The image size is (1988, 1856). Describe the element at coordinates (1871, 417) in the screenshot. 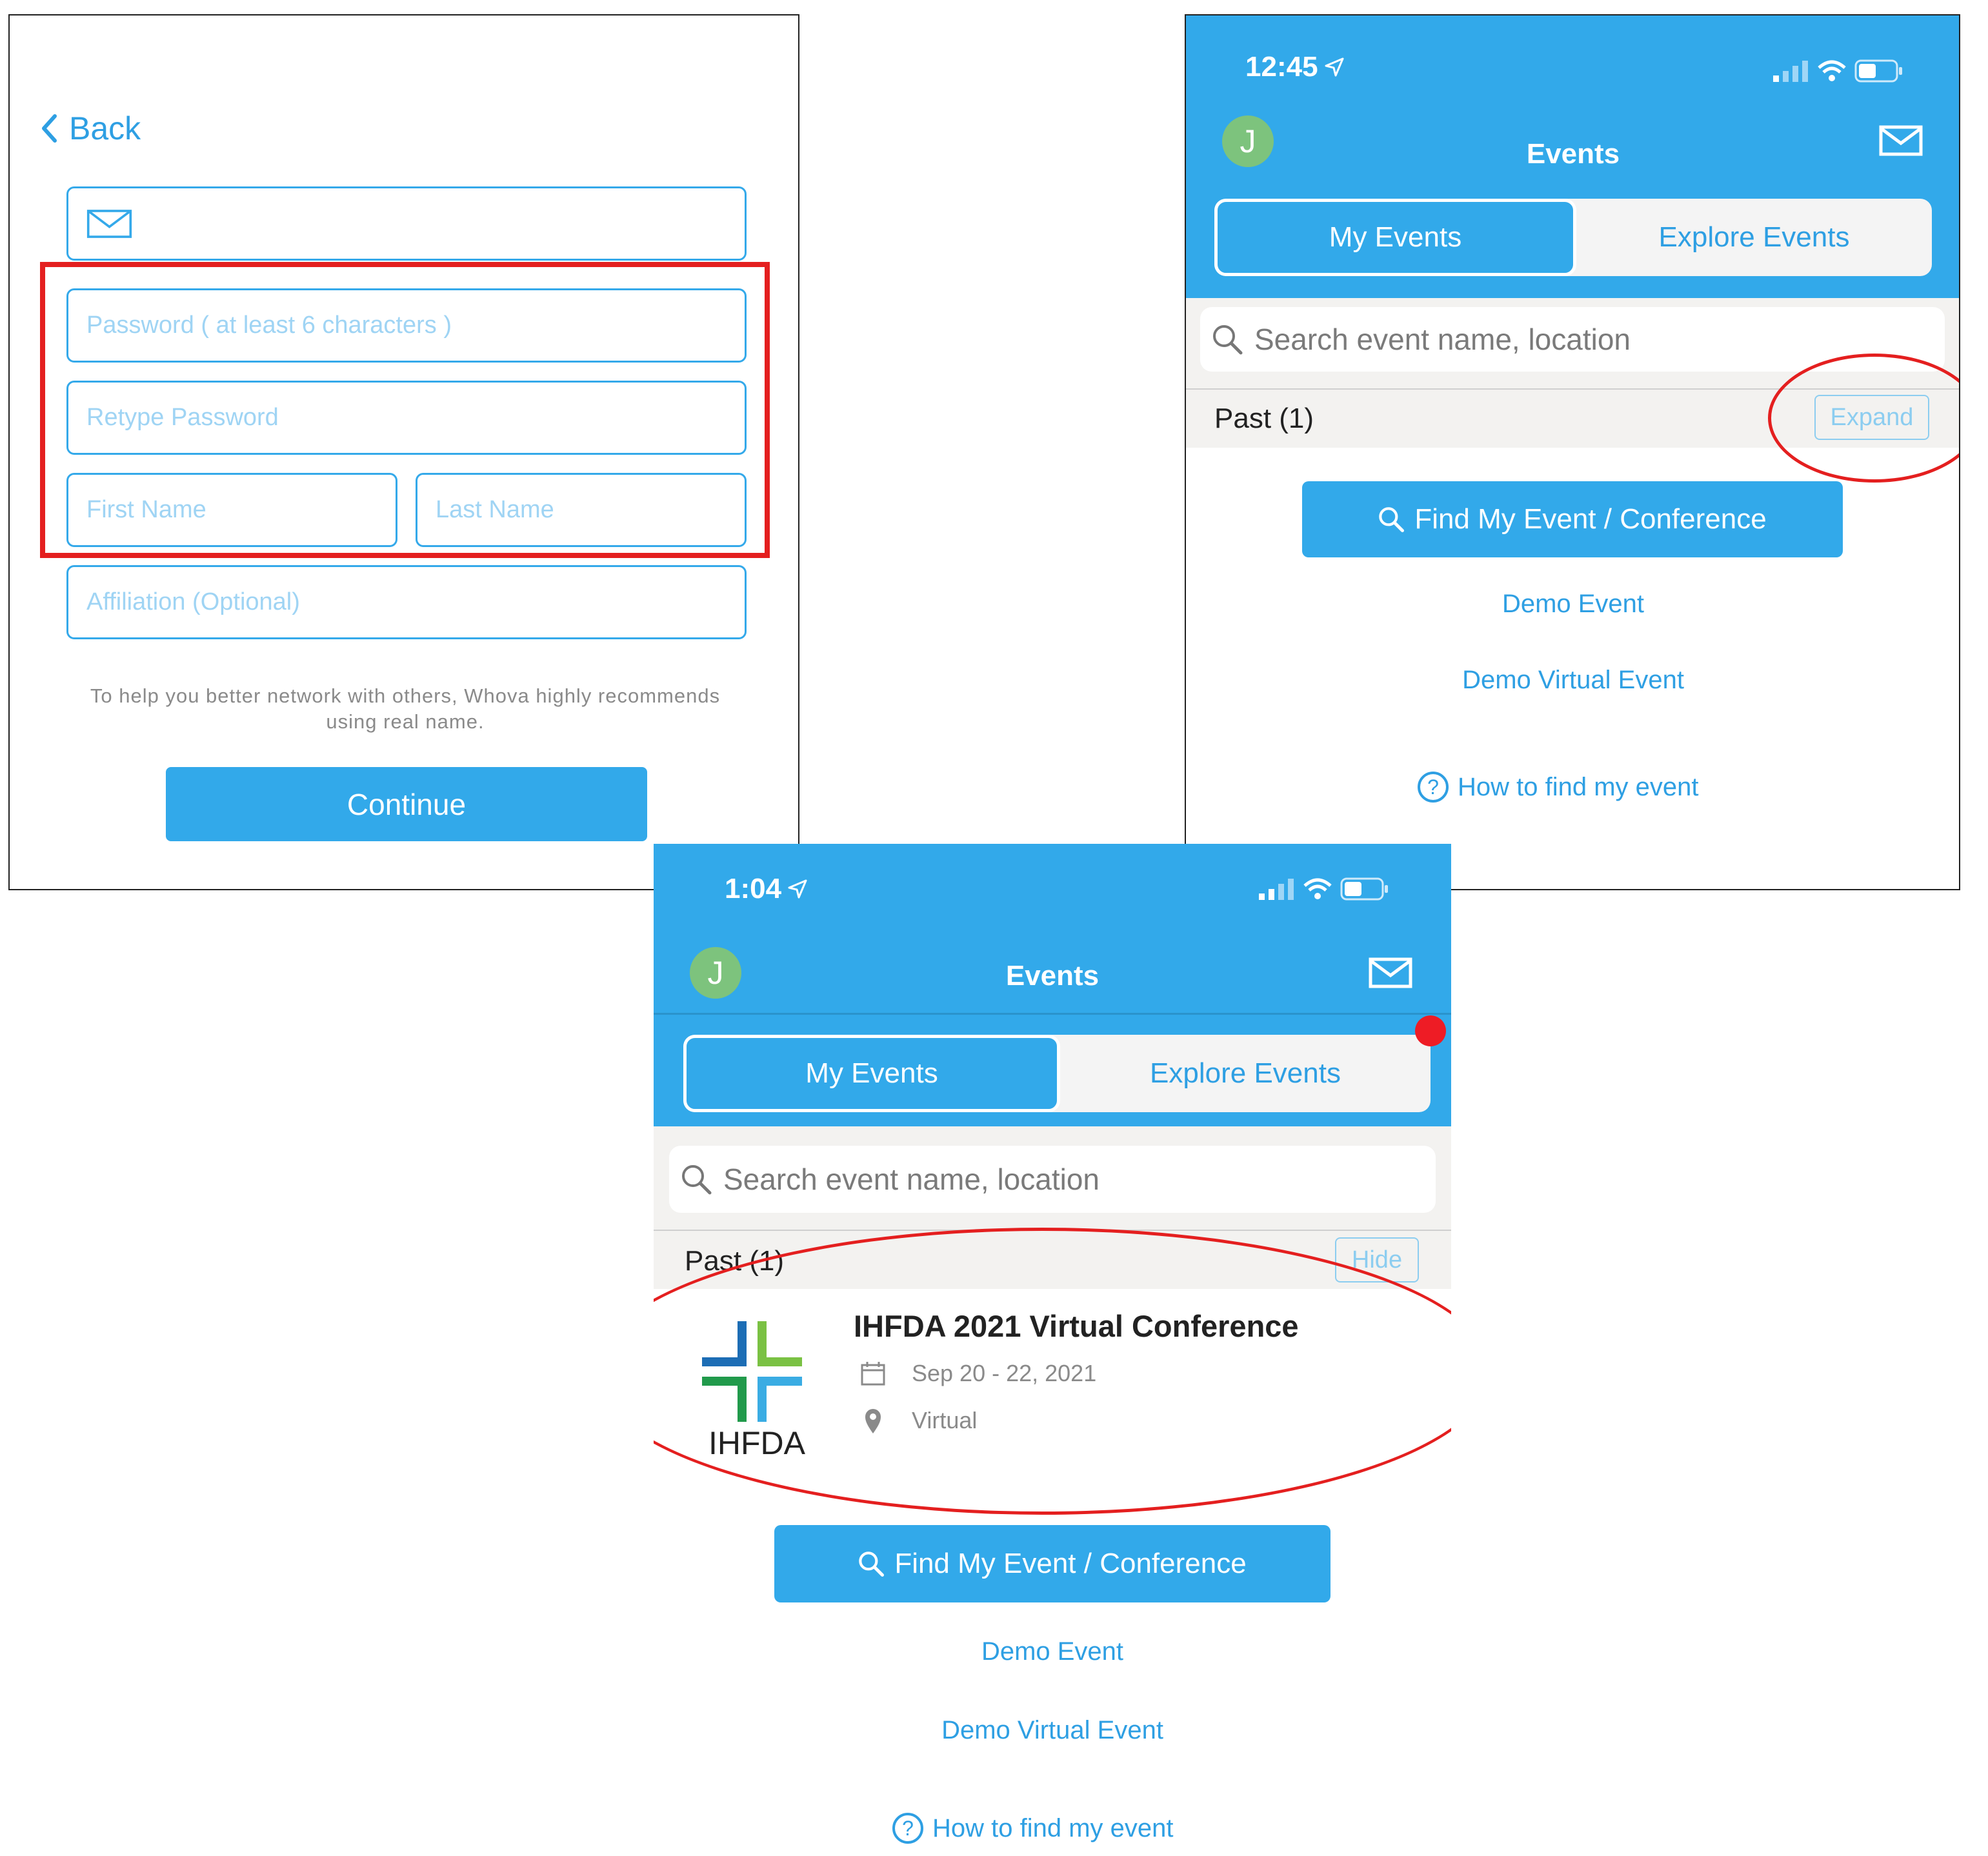

I see `expand-button: Expand` at that location.